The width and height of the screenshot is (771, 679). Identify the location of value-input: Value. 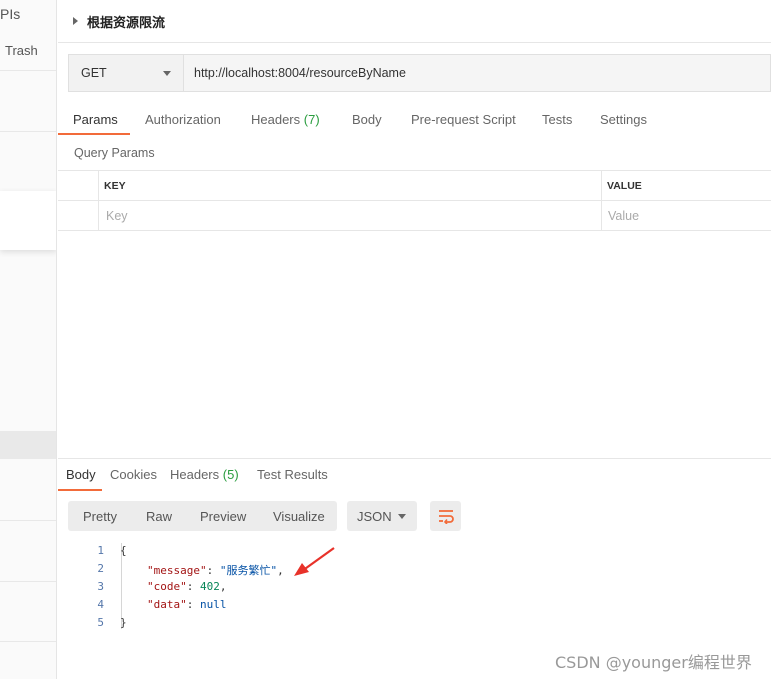
(623, 216).